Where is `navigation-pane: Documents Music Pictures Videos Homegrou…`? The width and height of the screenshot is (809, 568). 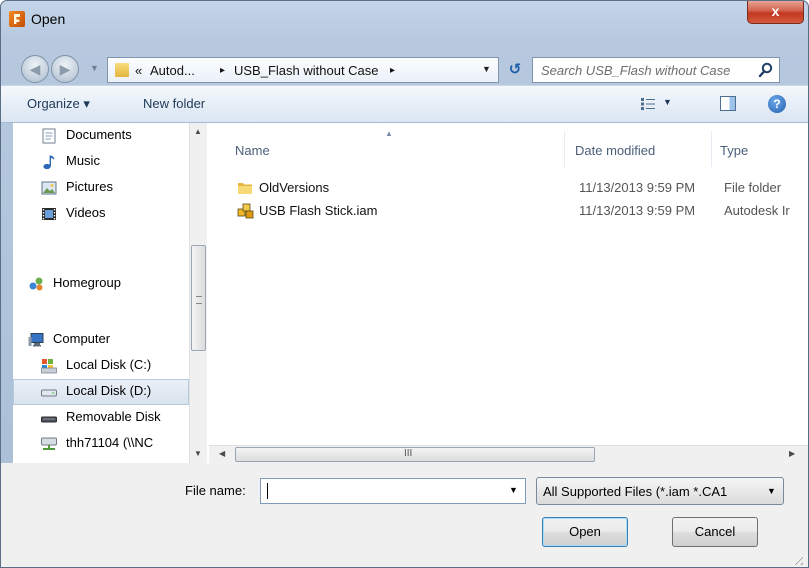 navigation-pane: Documents Music Pictures Videos Homegrou… is located at coordinates (110, 293).